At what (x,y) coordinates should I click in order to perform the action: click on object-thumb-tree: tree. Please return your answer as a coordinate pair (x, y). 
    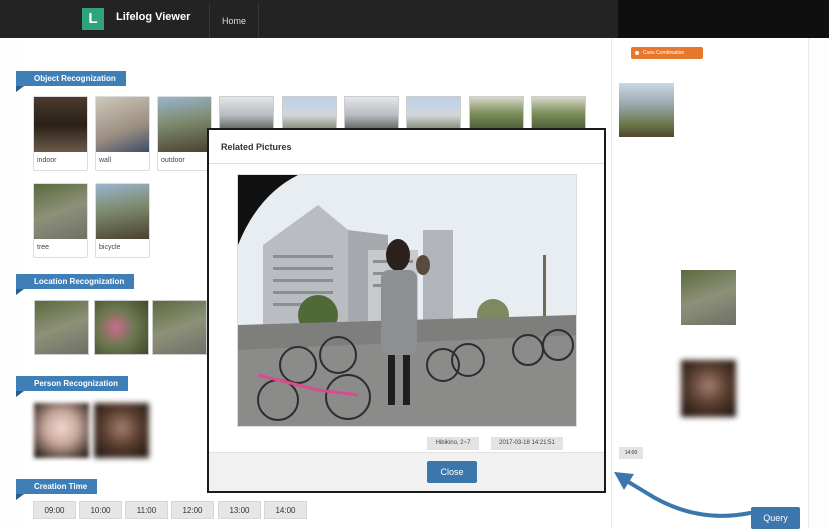
    Looking at the image, I should click on (60, 220).